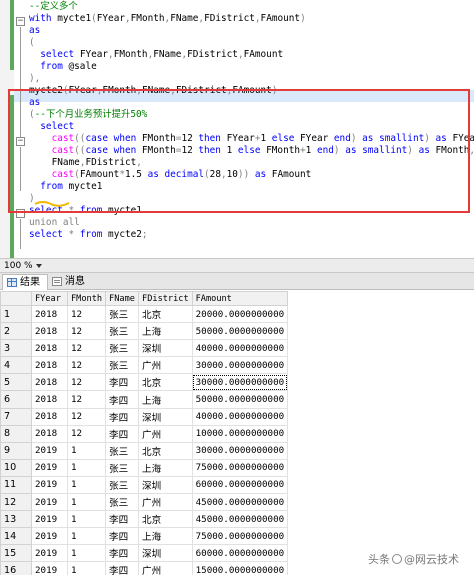  What do you see at coordinates (240, 298) in the screenshot?
I see `column-header: FAmount` at bounding box center [240, 298].